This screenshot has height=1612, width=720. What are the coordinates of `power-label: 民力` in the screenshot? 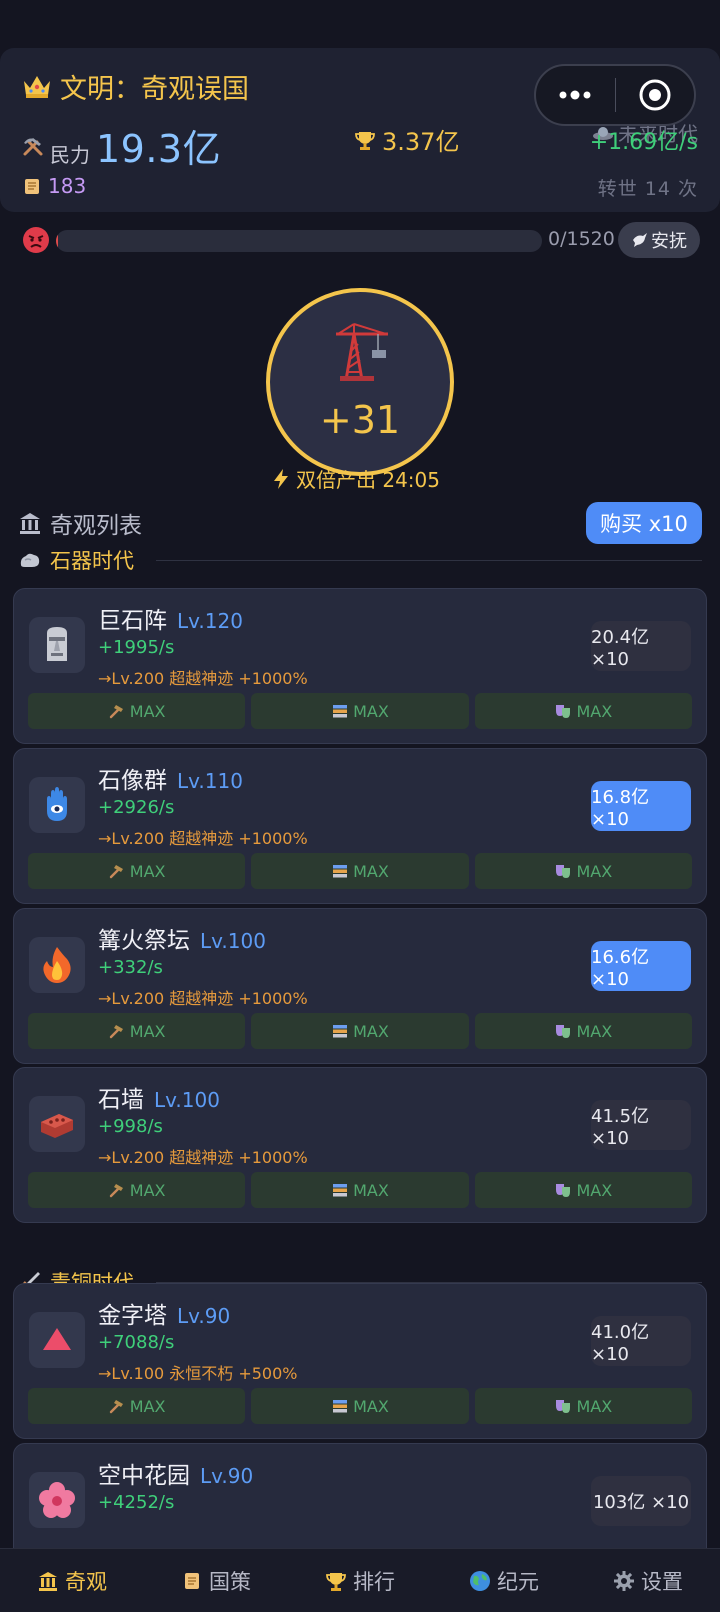 It's located at (70, 155).